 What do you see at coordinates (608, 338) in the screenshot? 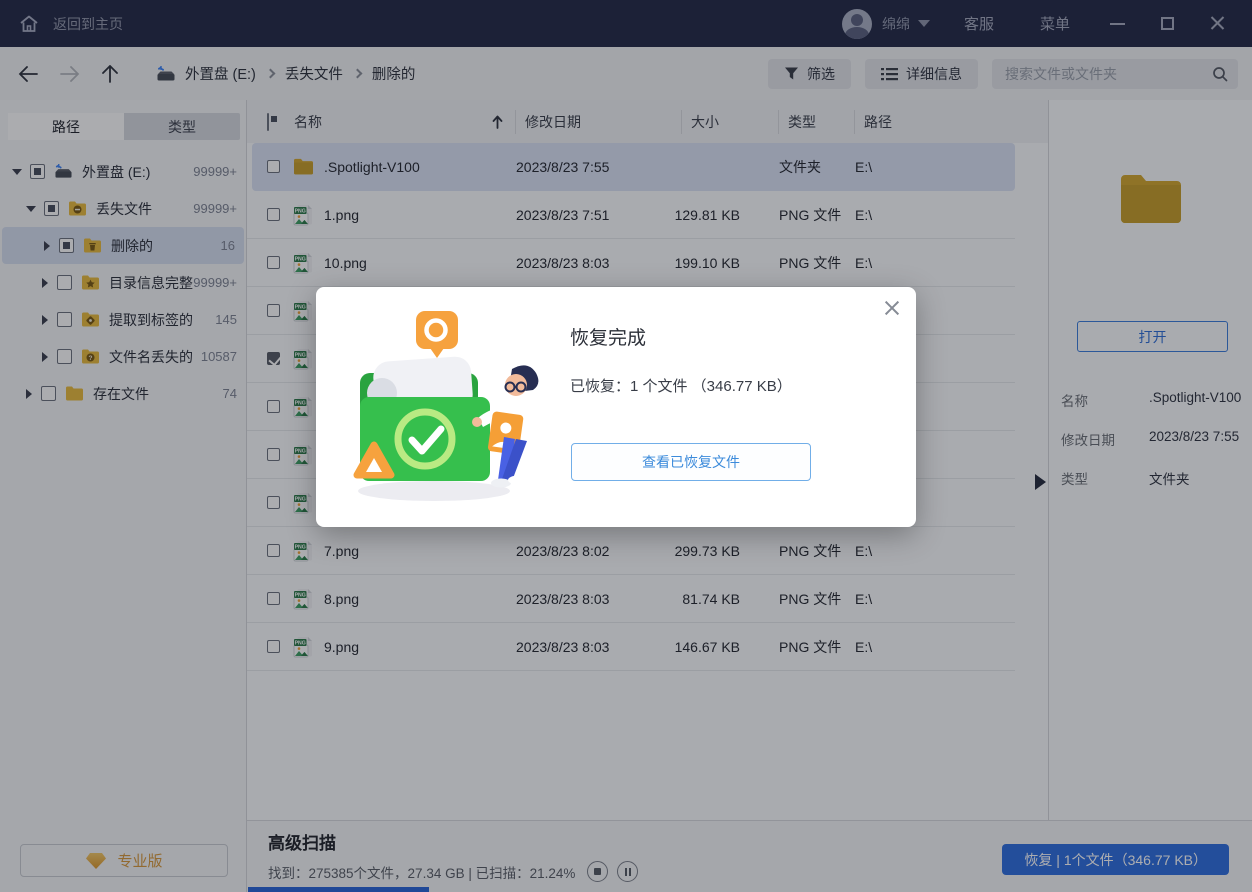
I see `dialog-title: 恢复完成` at bounding box center [608, 338].